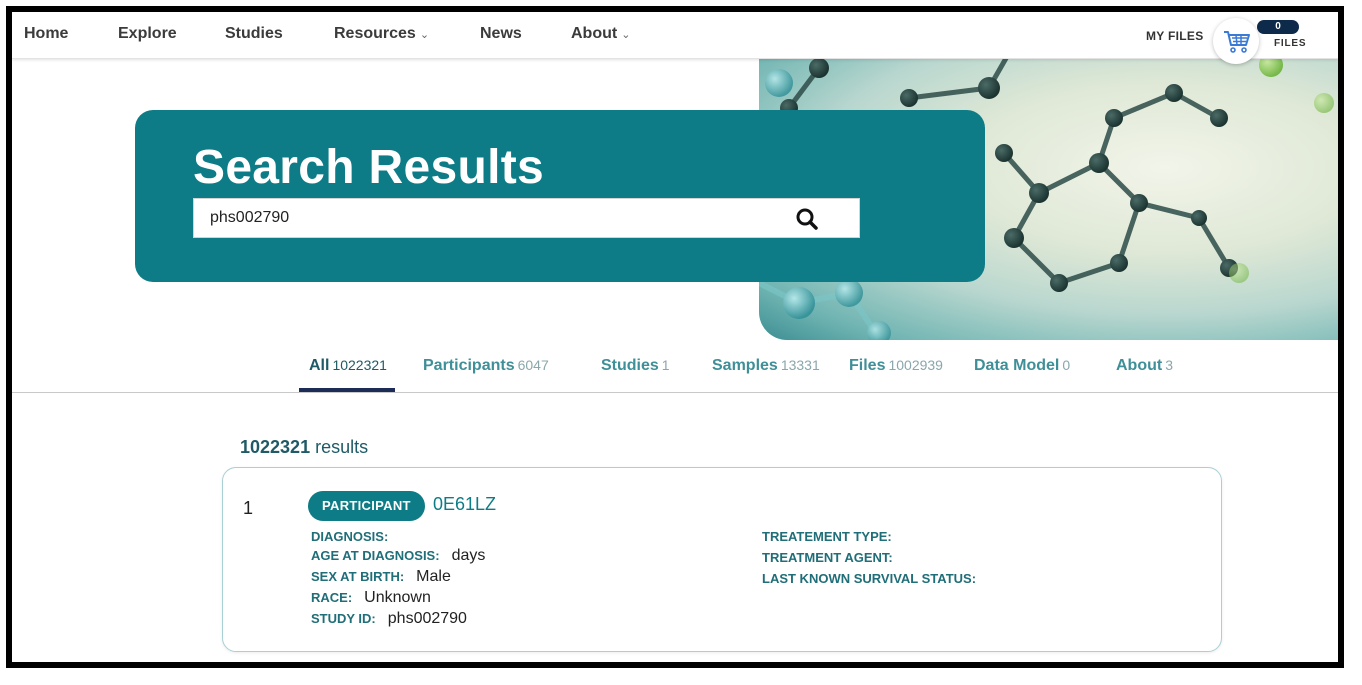  What do you see at coordinates (1066, 365) in the screenshot?
I see `tab-data-model-count: 0` at bounding box center [1066, 365].